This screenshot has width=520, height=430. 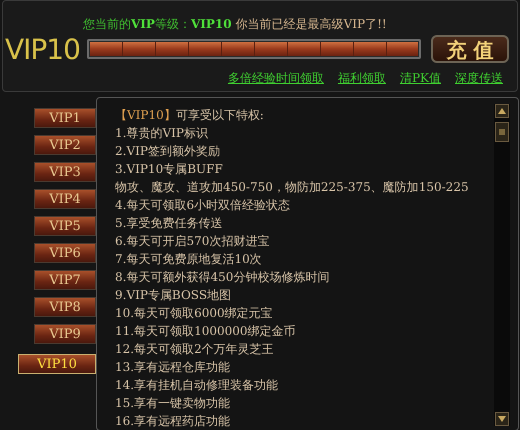 I want to click on benefit-line: 3.VIP10专属BUFF, so click(x=169, y=169).